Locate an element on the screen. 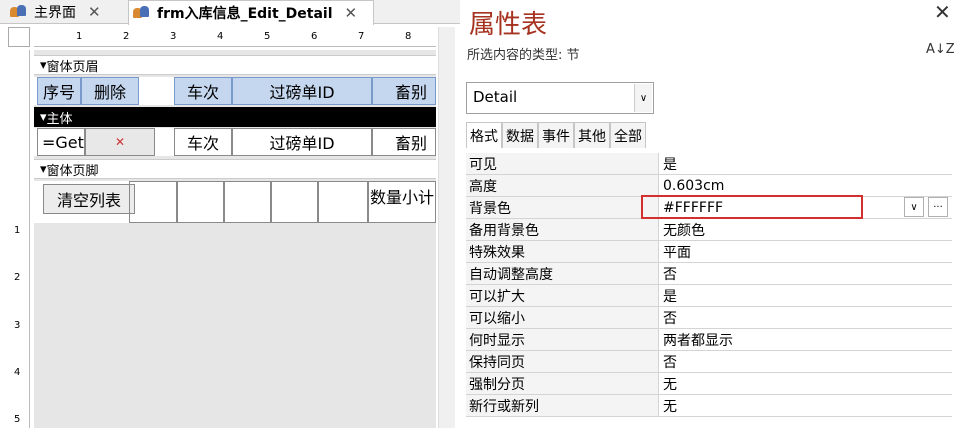  property-value: 两者都显示 is located at coordinates (805, 339).